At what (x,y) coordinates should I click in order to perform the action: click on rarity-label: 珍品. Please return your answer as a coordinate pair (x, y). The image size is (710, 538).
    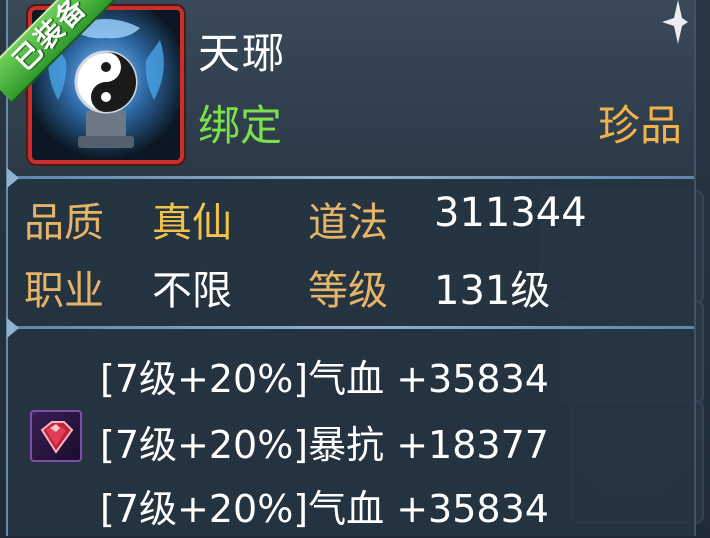
    Looking at the image, I should click on (639, 125).